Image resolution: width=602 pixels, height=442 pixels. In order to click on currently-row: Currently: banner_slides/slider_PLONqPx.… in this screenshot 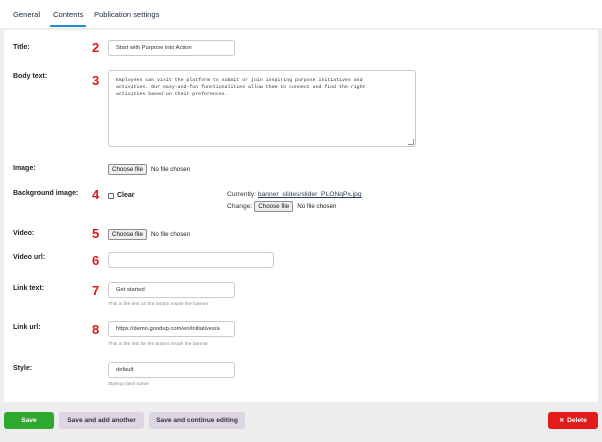, I will do `click(294, 194)`.